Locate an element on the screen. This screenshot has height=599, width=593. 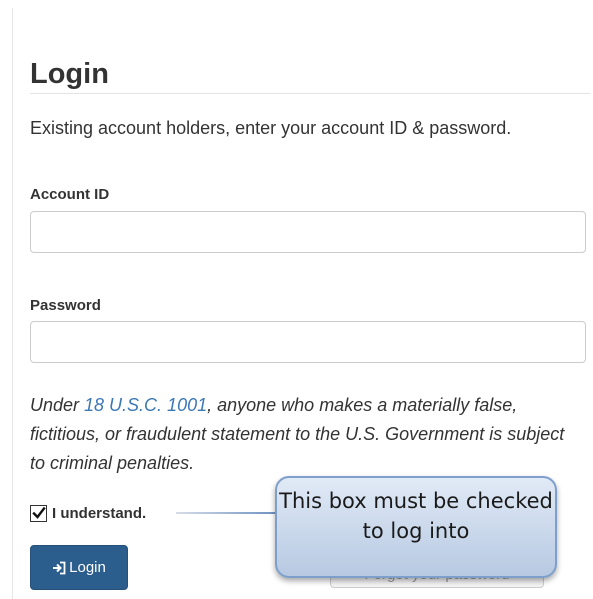
password-field is located at coordinates (308, 342).